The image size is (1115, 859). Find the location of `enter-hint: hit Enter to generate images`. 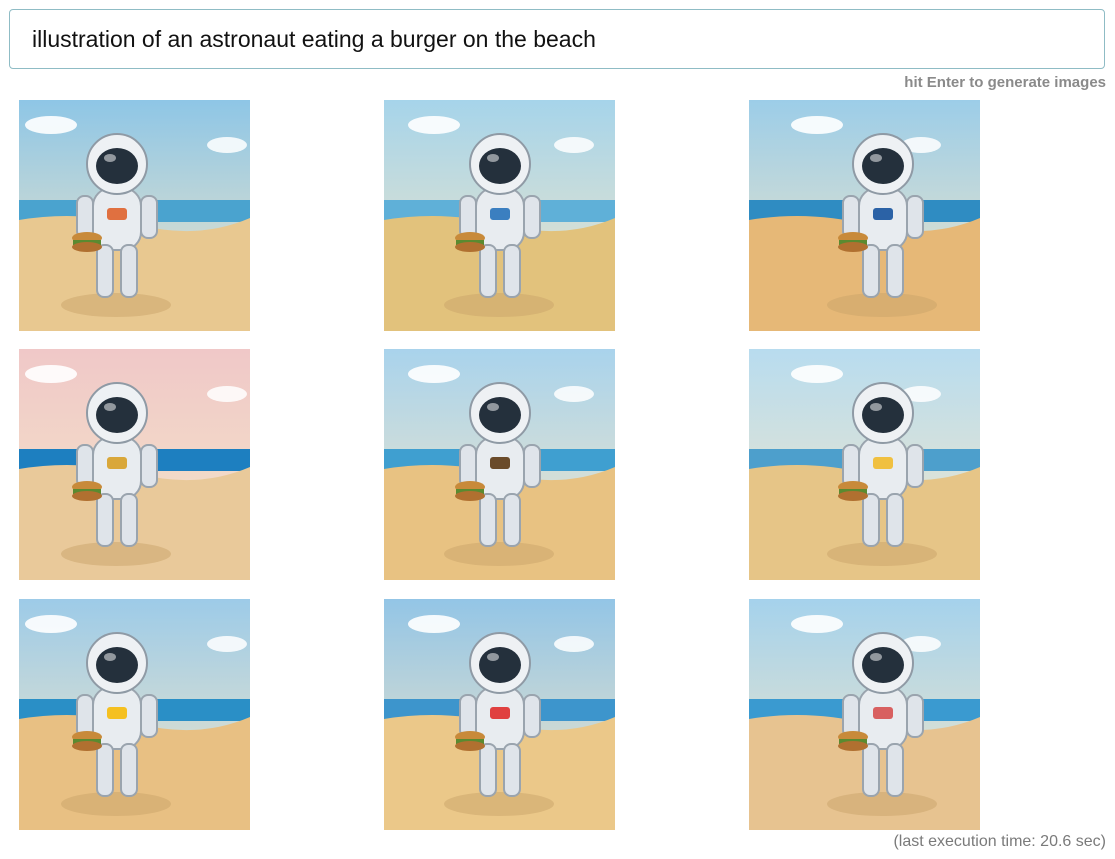

enter-hint: hit Enter to generate images is located at coordinates (1005, 82).